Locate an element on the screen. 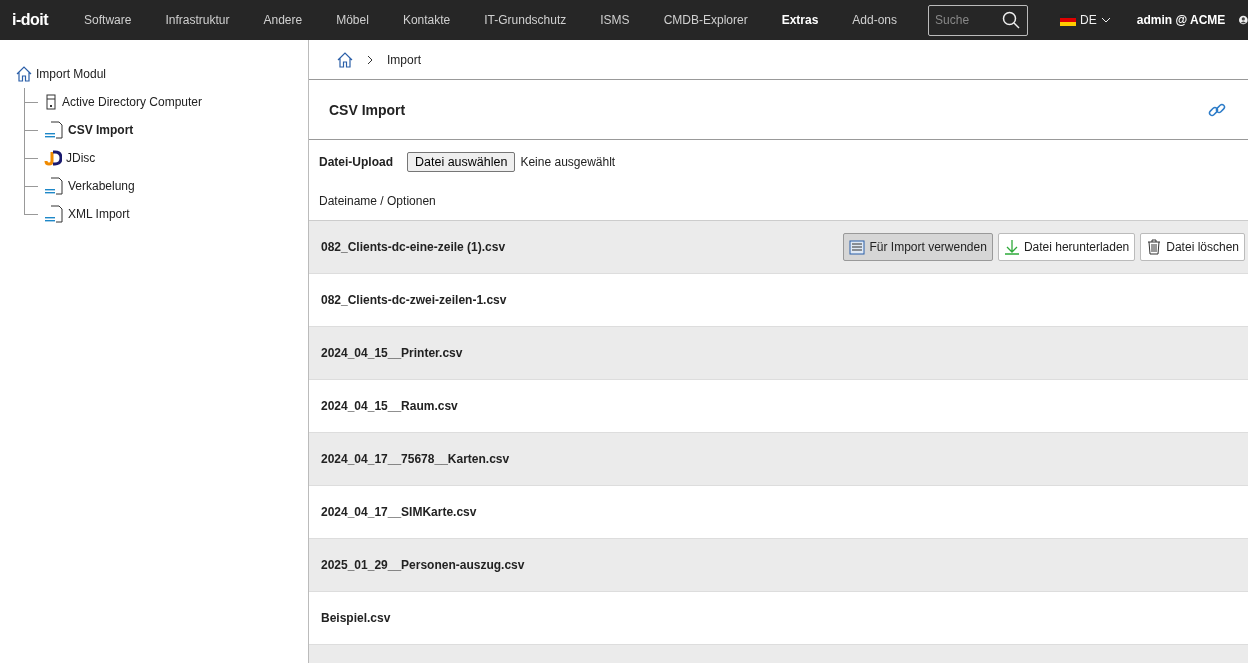  nav-item: ISMS is located at coordinates (615, 20).